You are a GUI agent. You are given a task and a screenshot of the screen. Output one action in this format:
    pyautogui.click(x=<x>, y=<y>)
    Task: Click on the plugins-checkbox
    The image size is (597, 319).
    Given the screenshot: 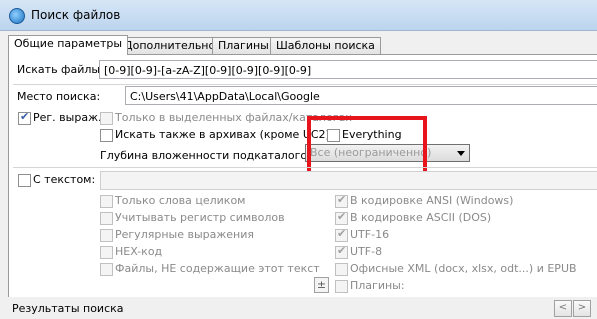 What is the action you would take?
    pyautogui.click(x=341, y=286)
    